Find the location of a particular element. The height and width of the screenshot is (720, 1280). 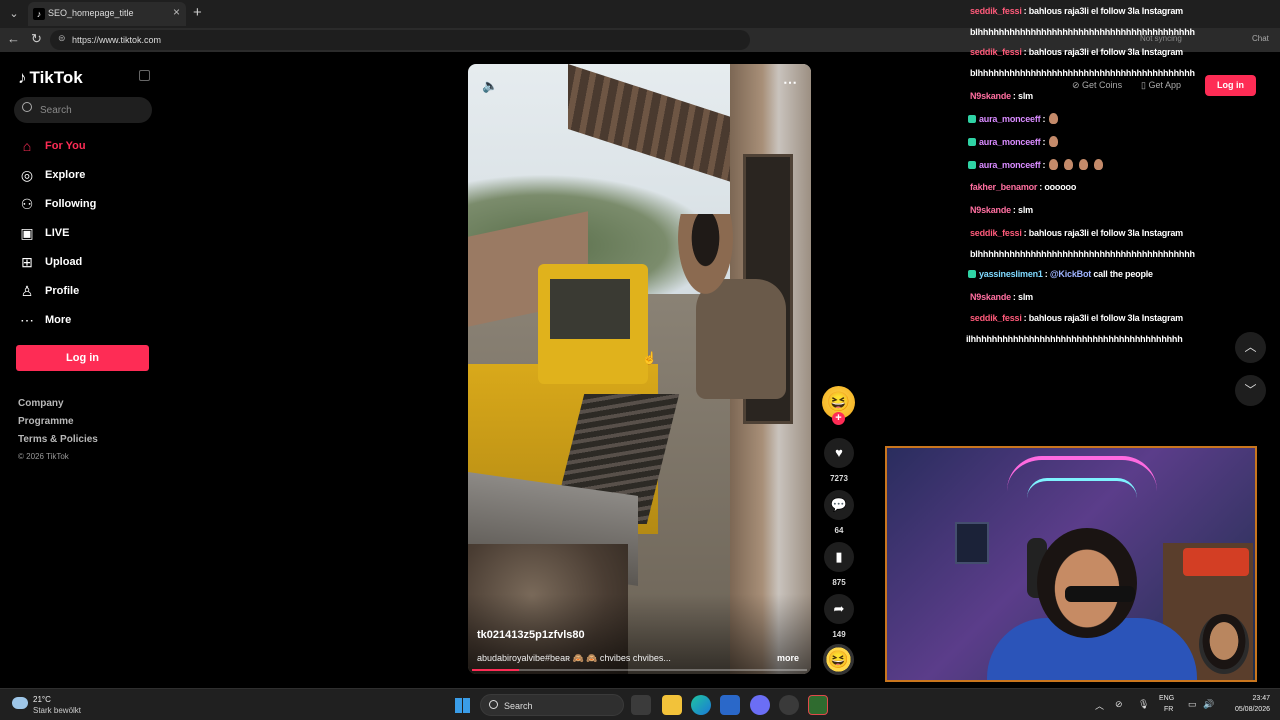

display-icon: ▭ is located at coordinates (1192, 704).